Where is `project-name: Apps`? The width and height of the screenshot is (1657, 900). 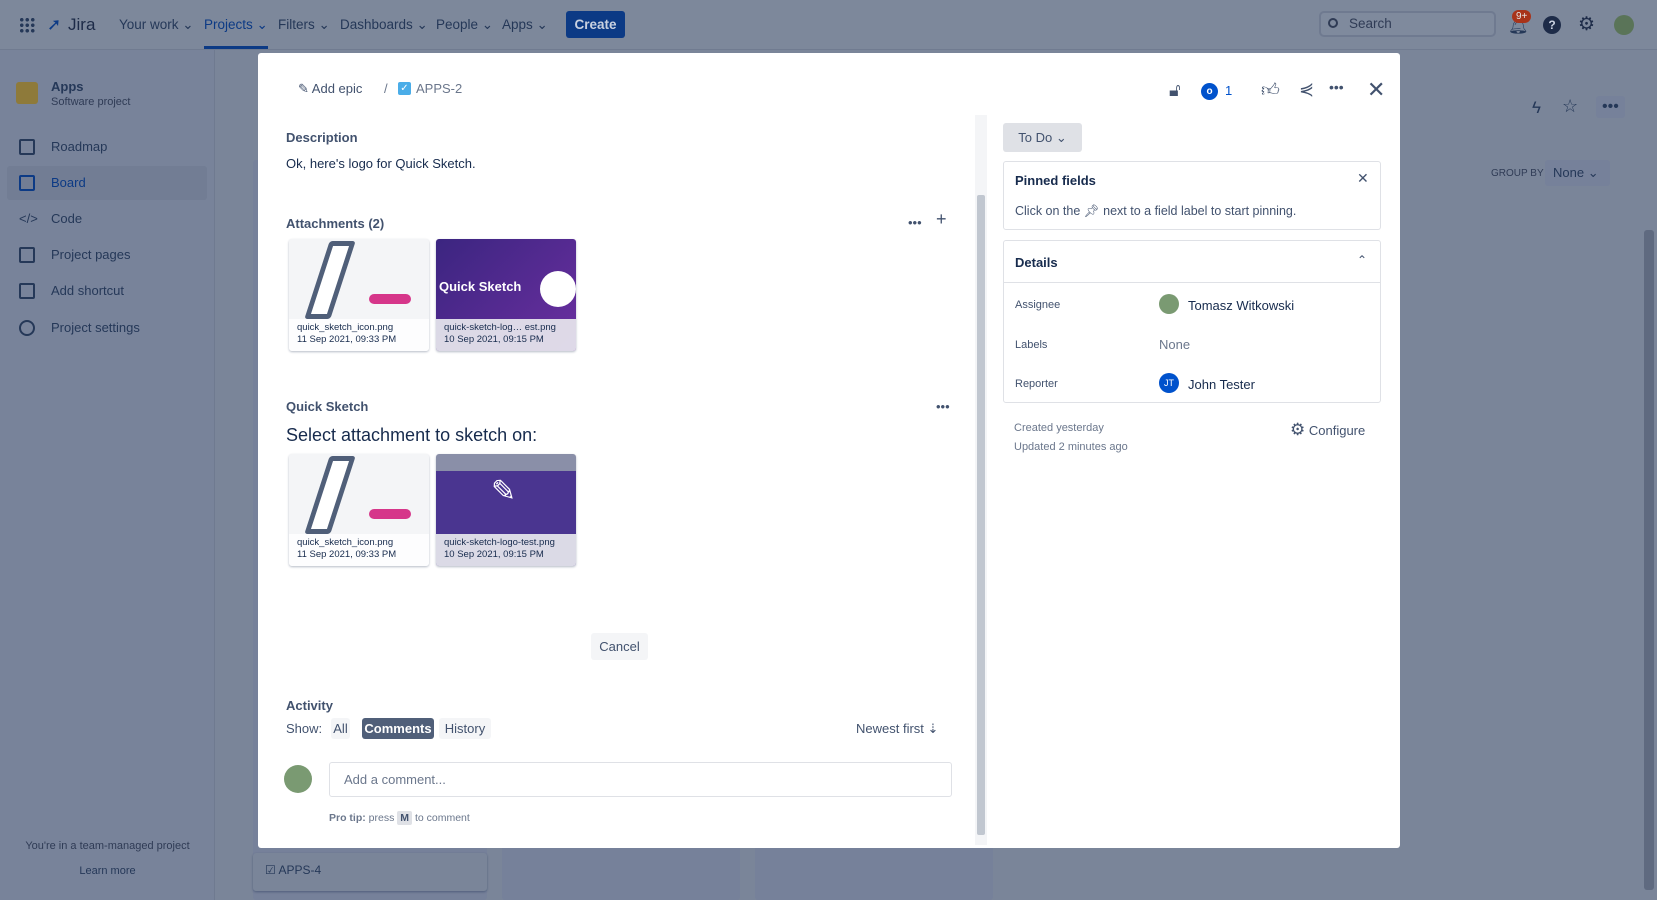 project-name: Apps is located at coordinates (67, 86).